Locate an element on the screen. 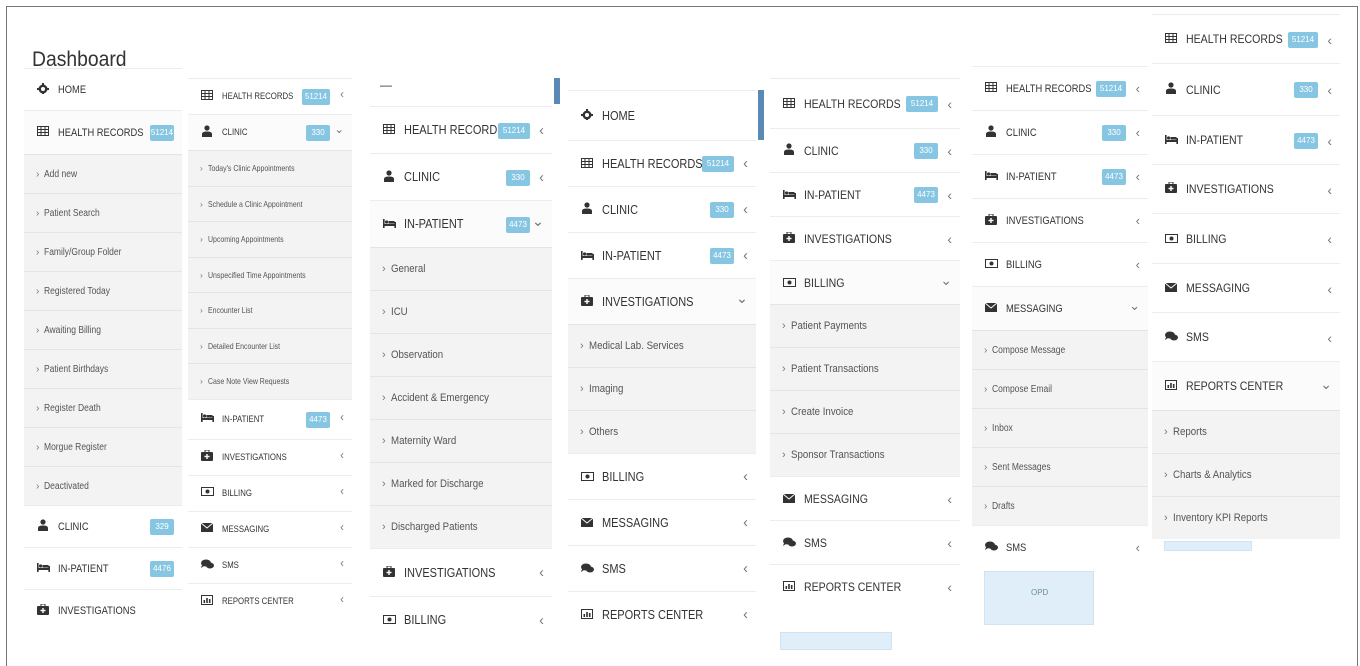 The image size is (1360, 666). submenu-item: › Others is located at coordinates (662, 431).